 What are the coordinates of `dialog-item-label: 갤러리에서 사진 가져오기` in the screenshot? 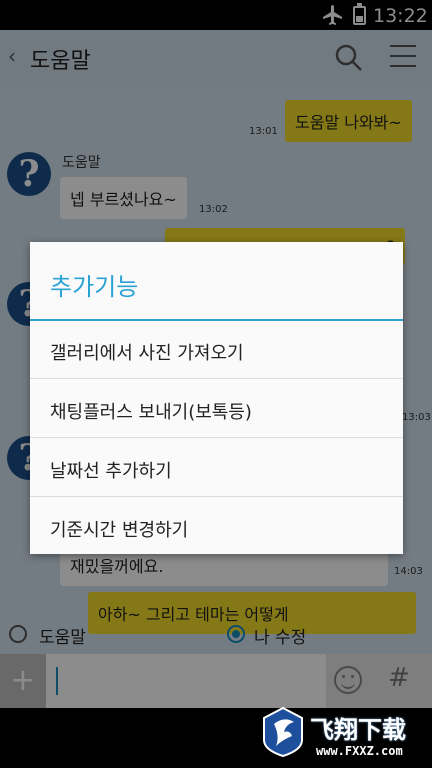 It's located at (147, 353).